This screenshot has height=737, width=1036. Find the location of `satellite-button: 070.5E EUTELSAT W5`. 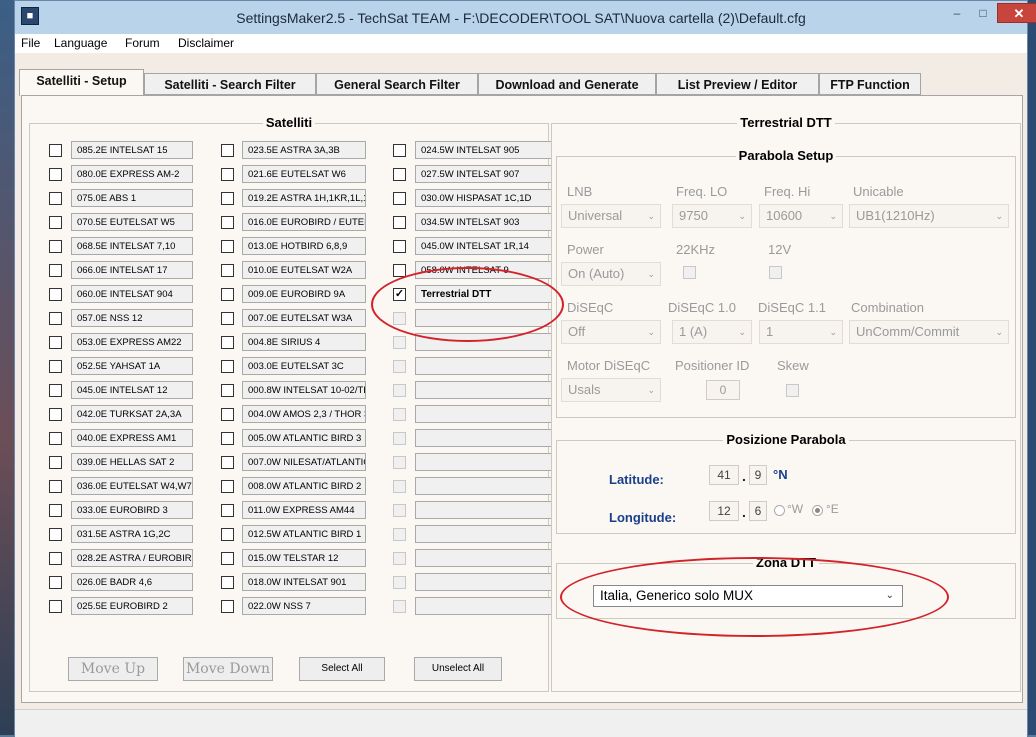

satellite-button: 070.5E EUTELSAT W5 is located at coordinates (132, 222).